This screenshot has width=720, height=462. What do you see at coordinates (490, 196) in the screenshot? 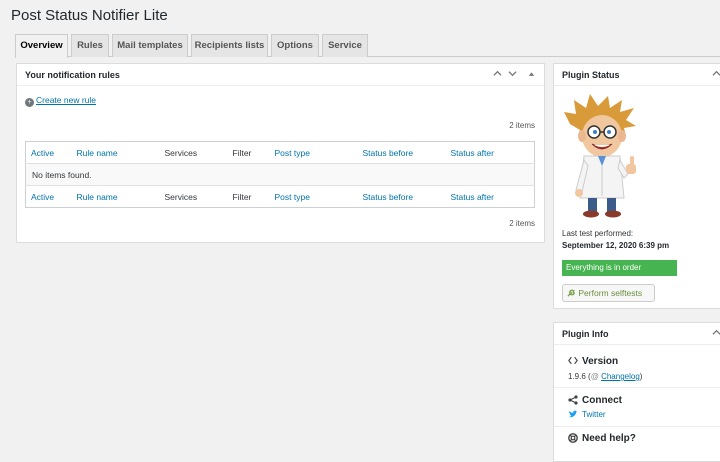
I see `col-status-after-footer: Status after` at bounding box center [490, 196].